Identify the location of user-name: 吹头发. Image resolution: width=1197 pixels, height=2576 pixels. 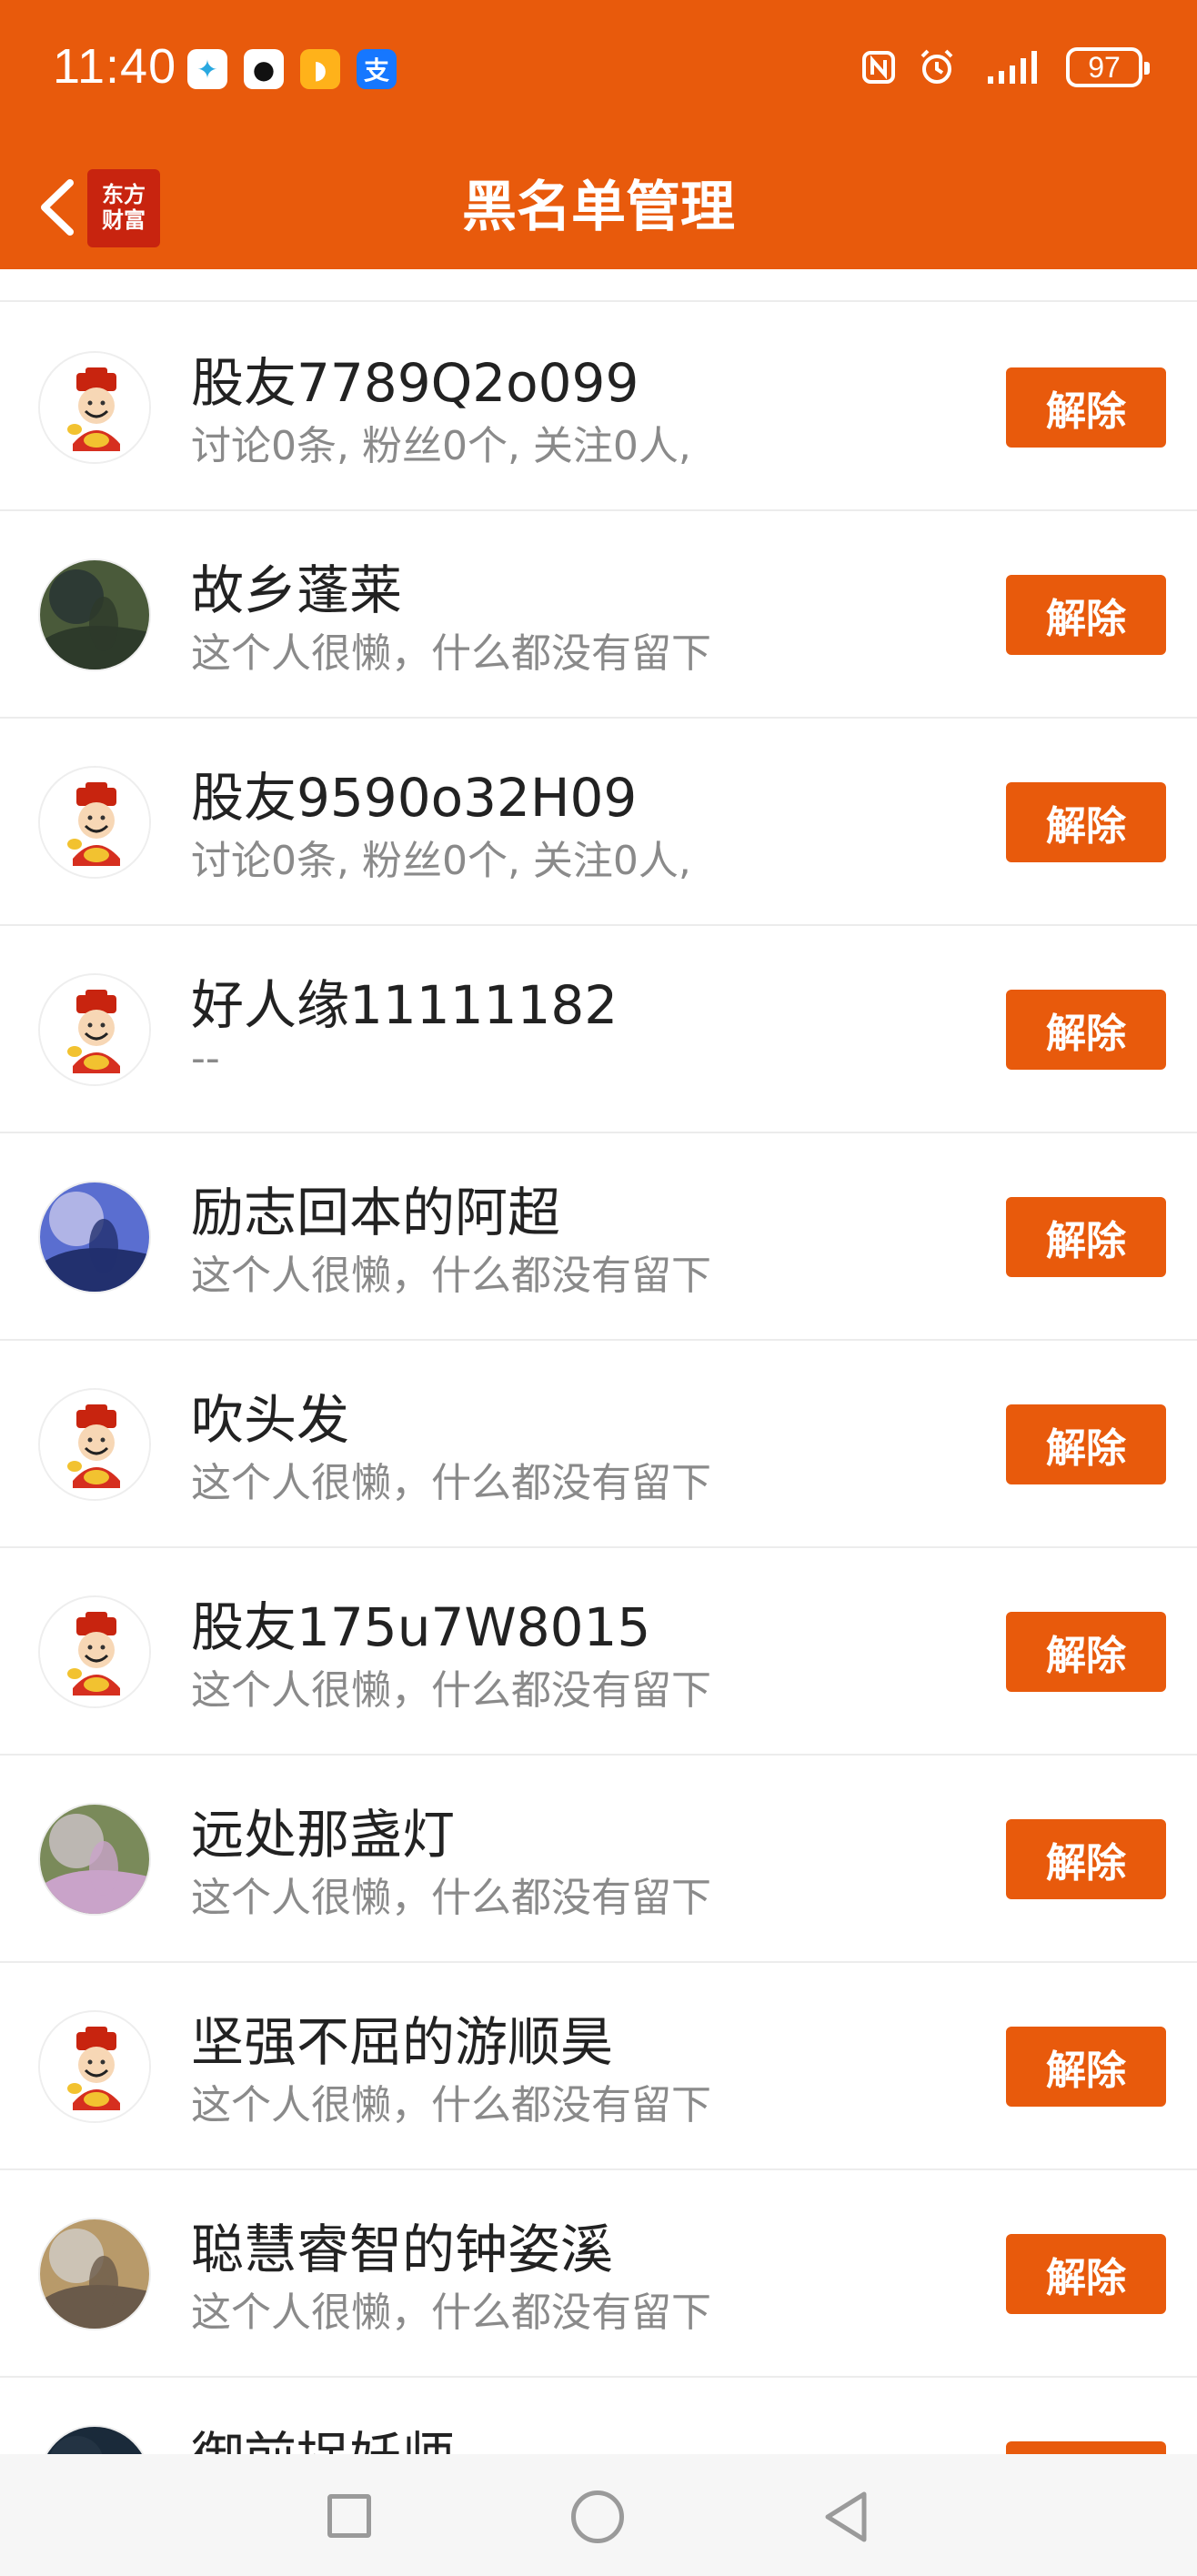
(270, 1415).